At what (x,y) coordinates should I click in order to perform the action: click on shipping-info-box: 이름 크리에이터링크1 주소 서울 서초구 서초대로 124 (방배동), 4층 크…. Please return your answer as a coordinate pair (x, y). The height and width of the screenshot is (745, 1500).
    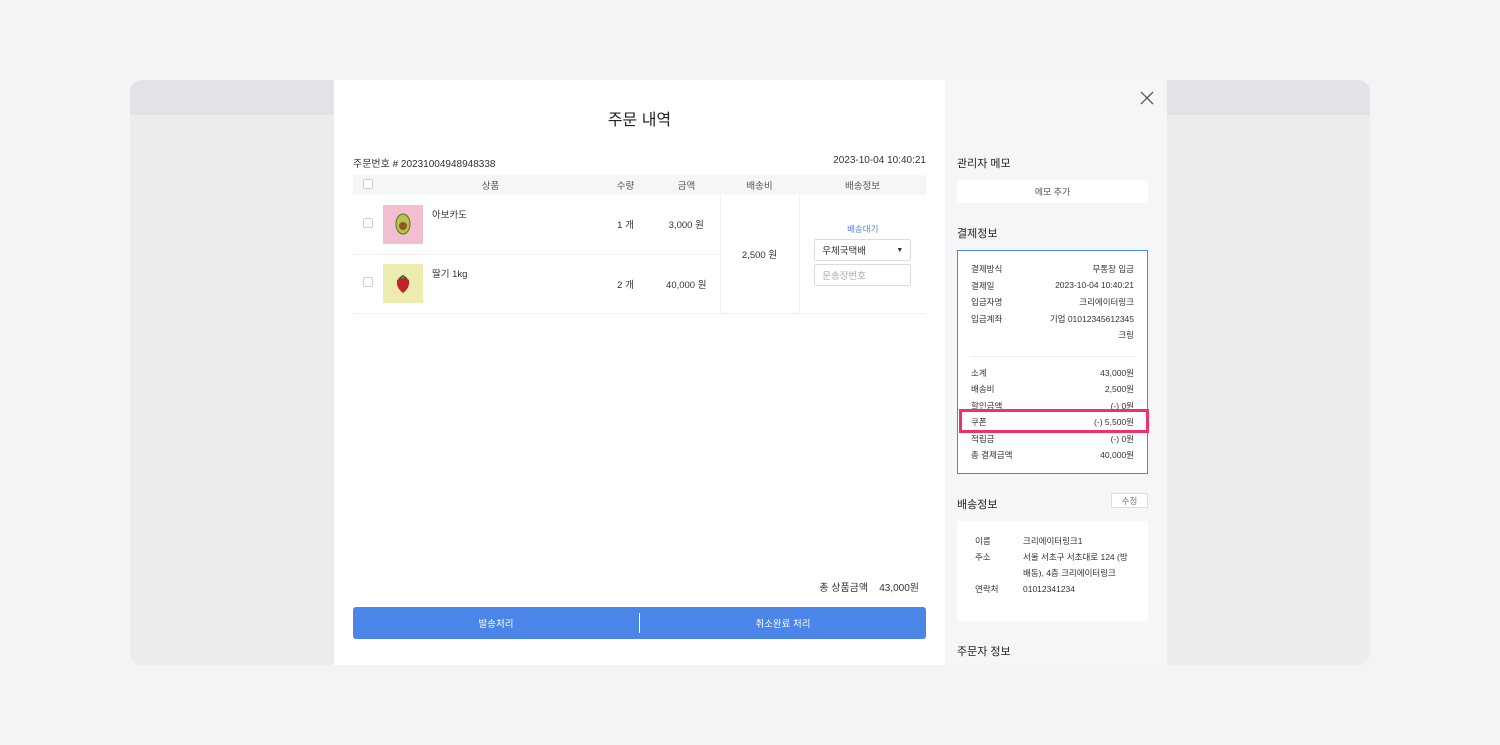
    Looking at the image, I should click on (1052, 571).